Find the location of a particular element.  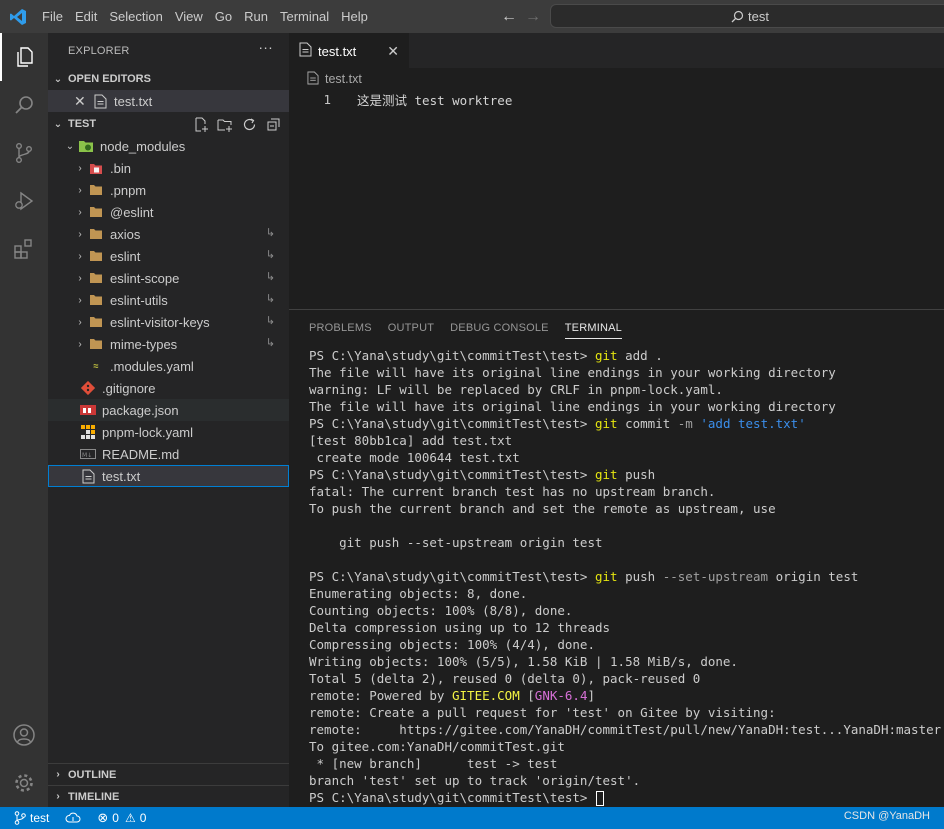

search-text: test is located at coordinates (758, 16).